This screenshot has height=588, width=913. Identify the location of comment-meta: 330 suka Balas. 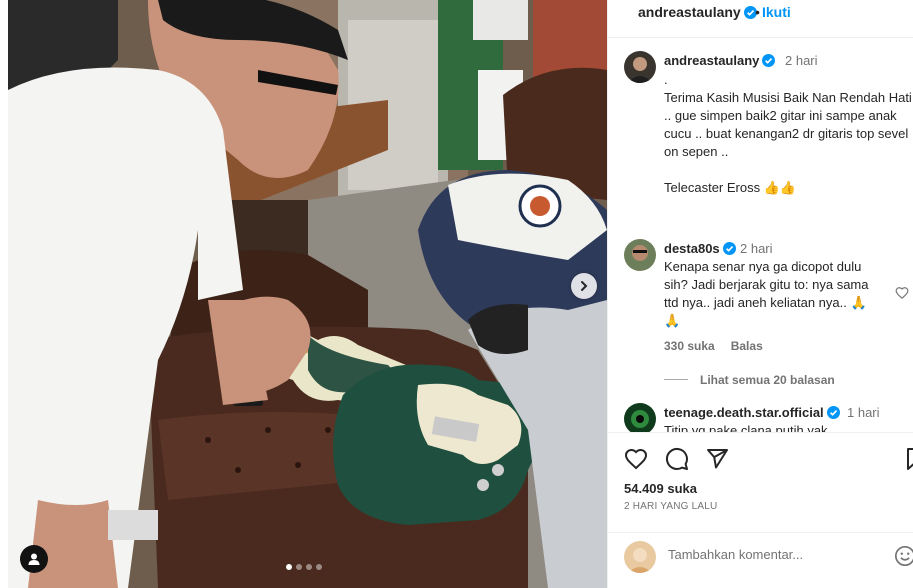
(721, 346).